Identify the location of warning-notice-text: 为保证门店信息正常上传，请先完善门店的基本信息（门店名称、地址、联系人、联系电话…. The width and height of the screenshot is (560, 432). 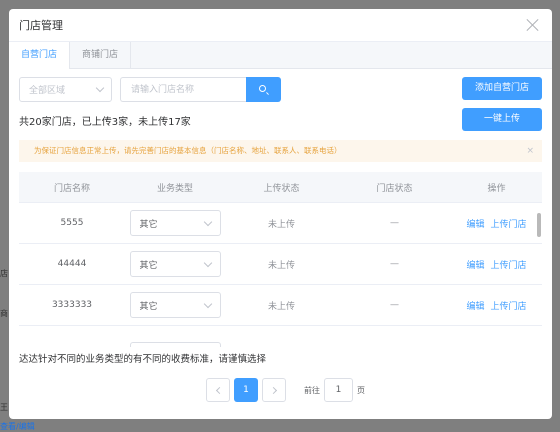
(188, 150).